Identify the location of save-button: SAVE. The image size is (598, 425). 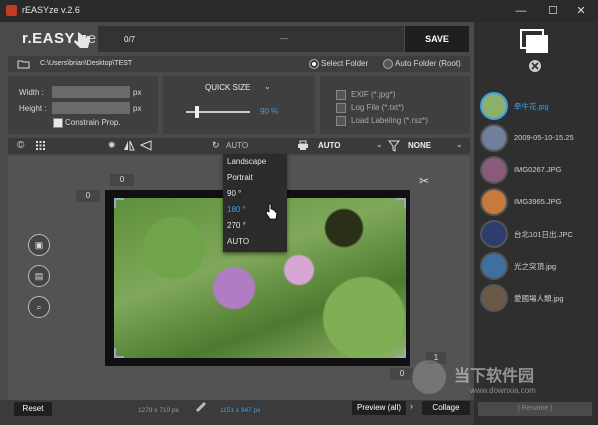
(437, 39).